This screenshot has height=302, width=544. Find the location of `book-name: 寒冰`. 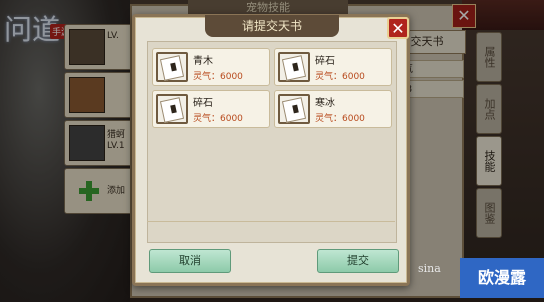

book-name: 寒冰 is located at coordinates (325, 103).